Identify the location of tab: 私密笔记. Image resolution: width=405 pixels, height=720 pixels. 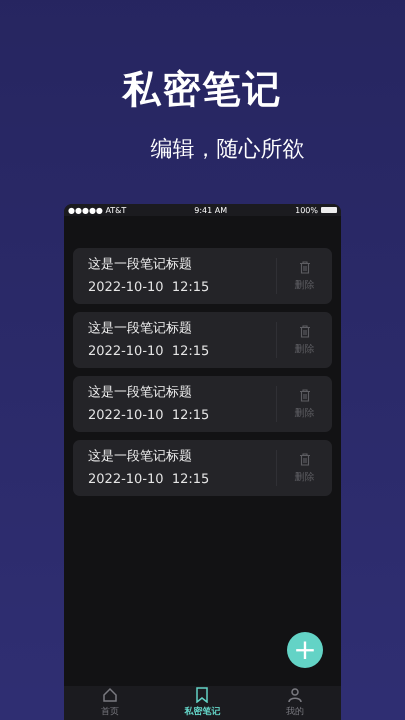
(202, 703).